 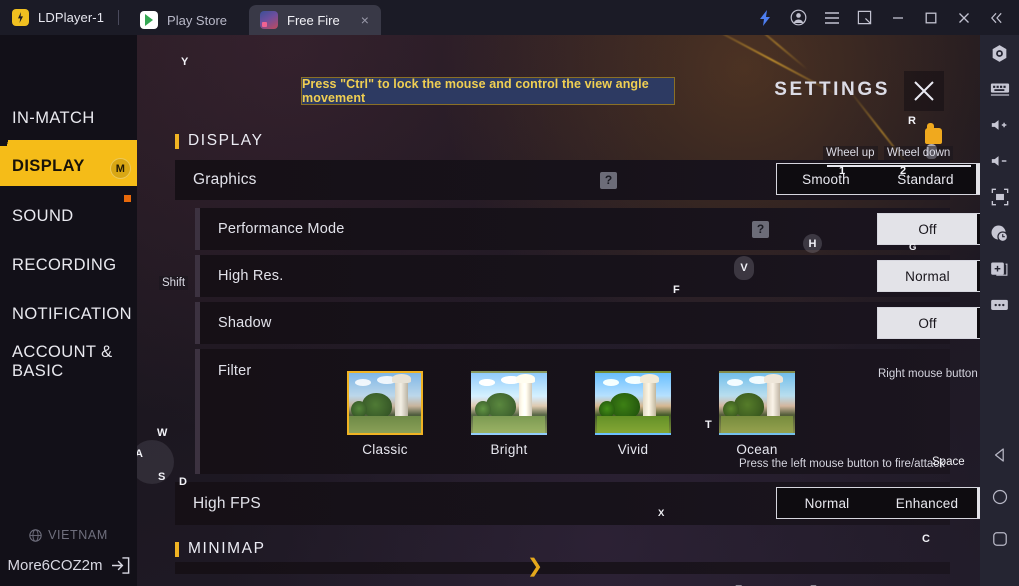 I want to click on graphics-help-icon: ?, so click(x=608, y=180).